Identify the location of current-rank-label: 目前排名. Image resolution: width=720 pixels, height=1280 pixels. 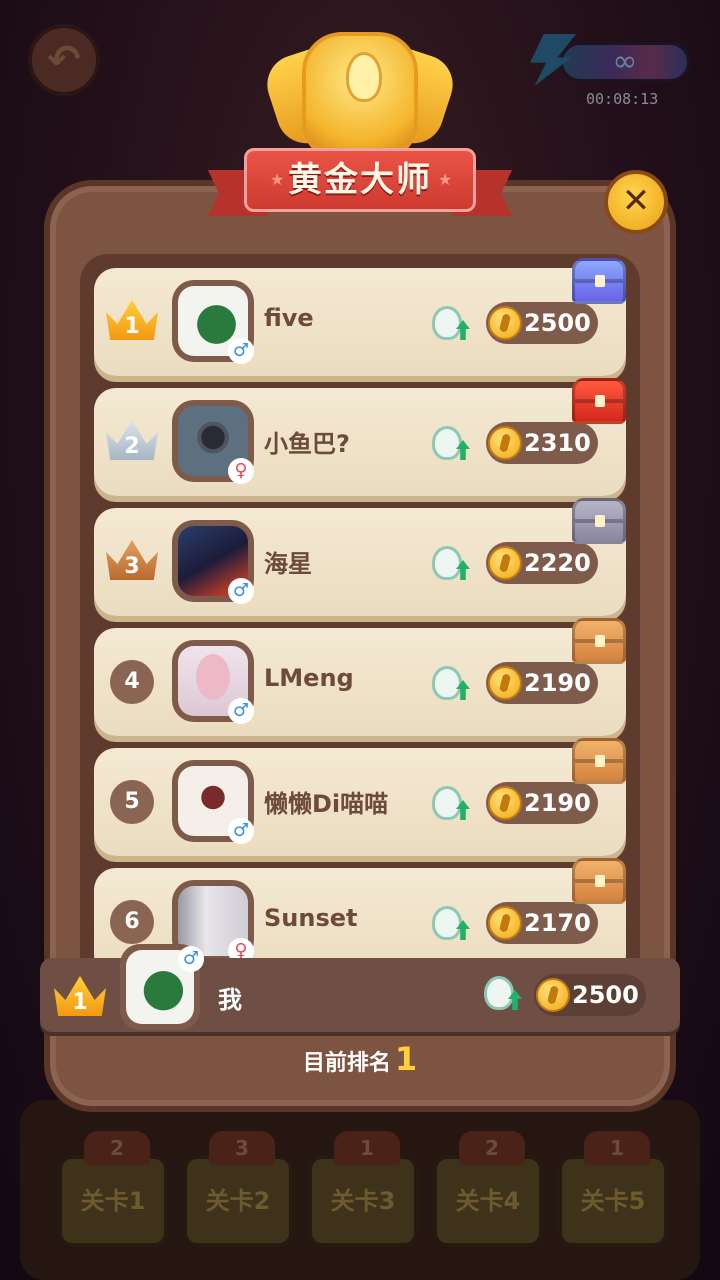
(346, 1063).